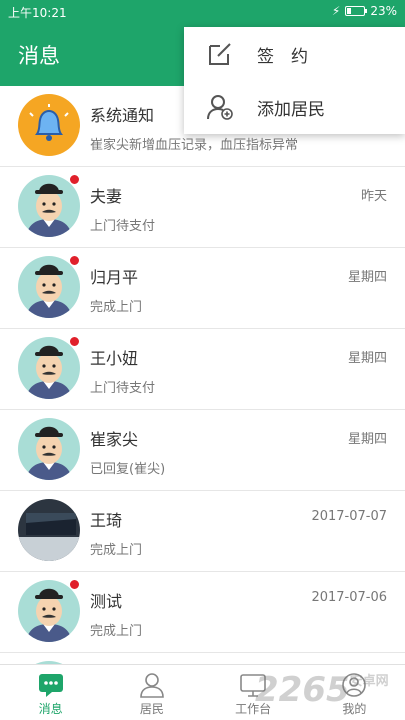 The height and width of the screenshot is (720, 405). What do you see at coordinates (202, 658) in the screenshot?
I see `list-item` at bounding box center [202, 658].